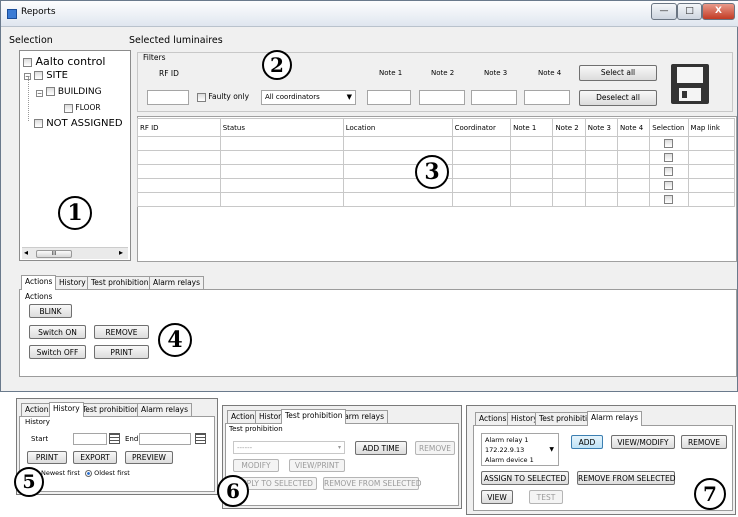 This screenshot has height=517, width=738. What do you see at coordinates (618, 73) in the screenshot?
I see `select-all-button: Select all` at bounding box center [618, 73].